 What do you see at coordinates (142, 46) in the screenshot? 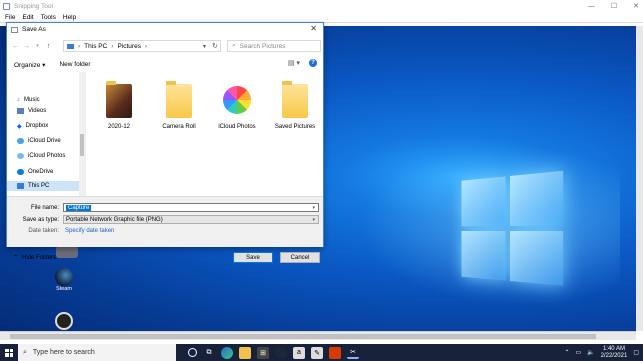
I see `address-bar: › This PC › Pictures › ▾ ↻` at bounding box center [142, 46].